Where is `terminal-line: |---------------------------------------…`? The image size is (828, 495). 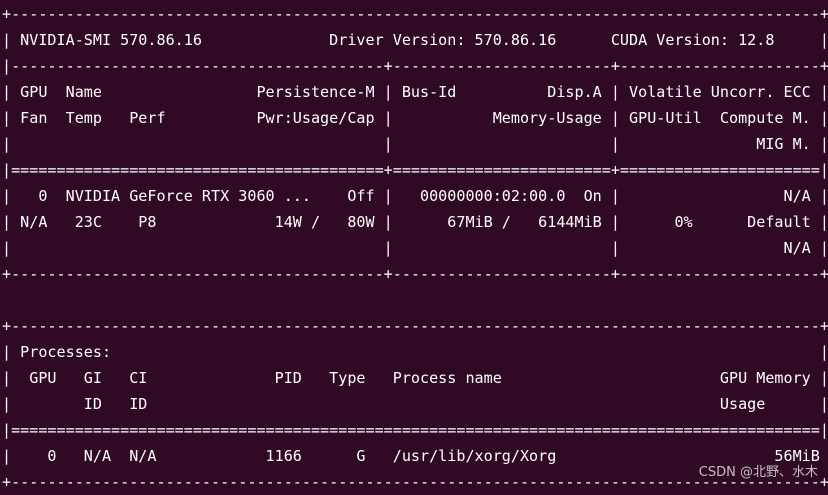 terminal-line: |---------------------------------------… is located at coordinates (415, 66).